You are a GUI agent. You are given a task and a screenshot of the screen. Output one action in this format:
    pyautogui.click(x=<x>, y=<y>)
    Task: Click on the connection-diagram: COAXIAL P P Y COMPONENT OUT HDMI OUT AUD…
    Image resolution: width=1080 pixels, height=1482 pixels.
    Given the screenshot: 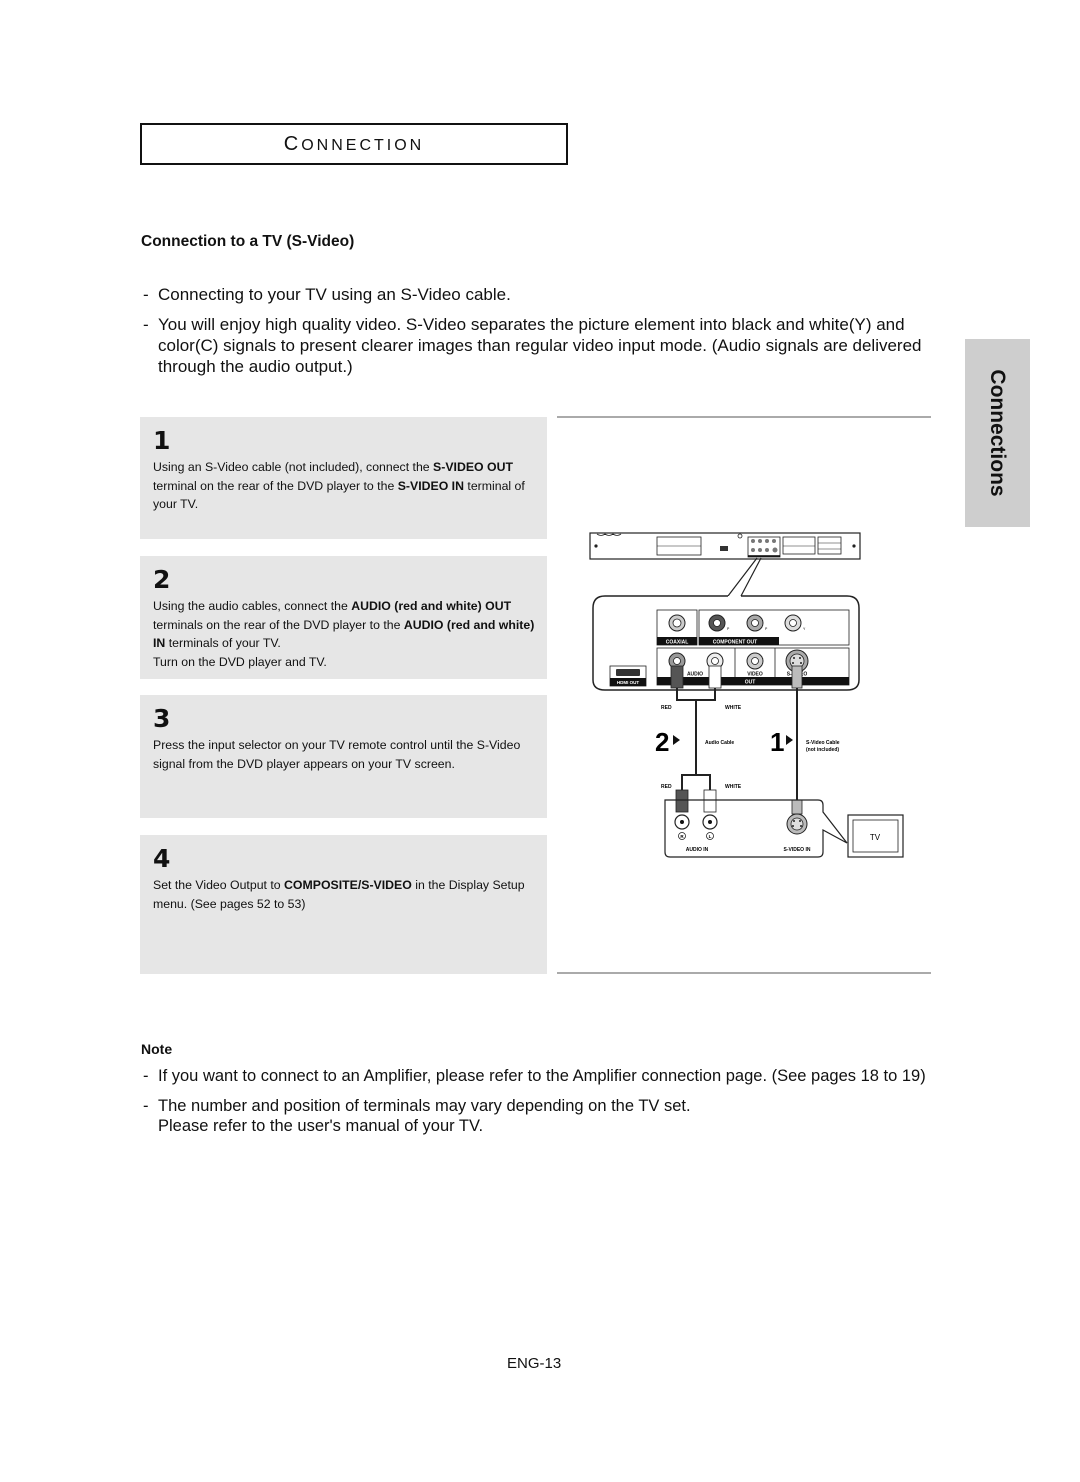 What is the action you would take?
    pyautogui.click(x=746, y=695)
    